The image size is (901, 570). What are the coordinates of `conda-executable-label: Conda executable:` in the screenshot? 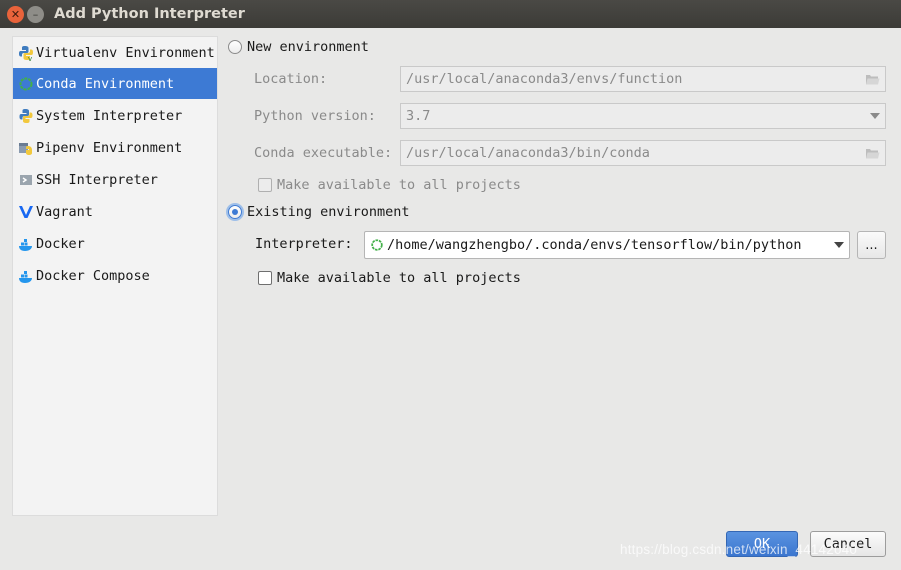 It's located at (323, 153).